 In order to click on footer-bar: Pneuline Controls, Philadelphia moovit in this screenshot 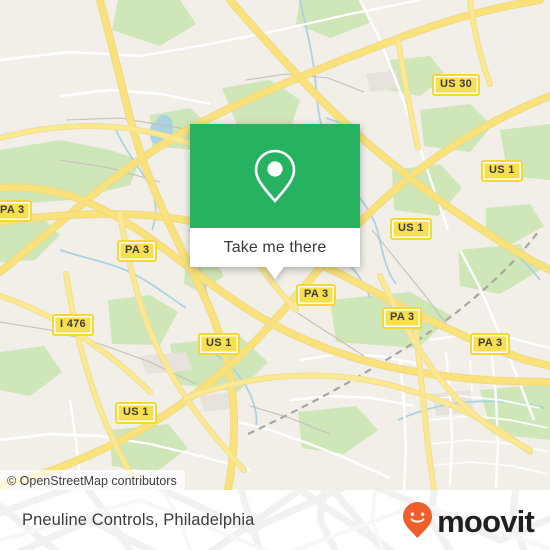, I will do `click(275, 520)`.